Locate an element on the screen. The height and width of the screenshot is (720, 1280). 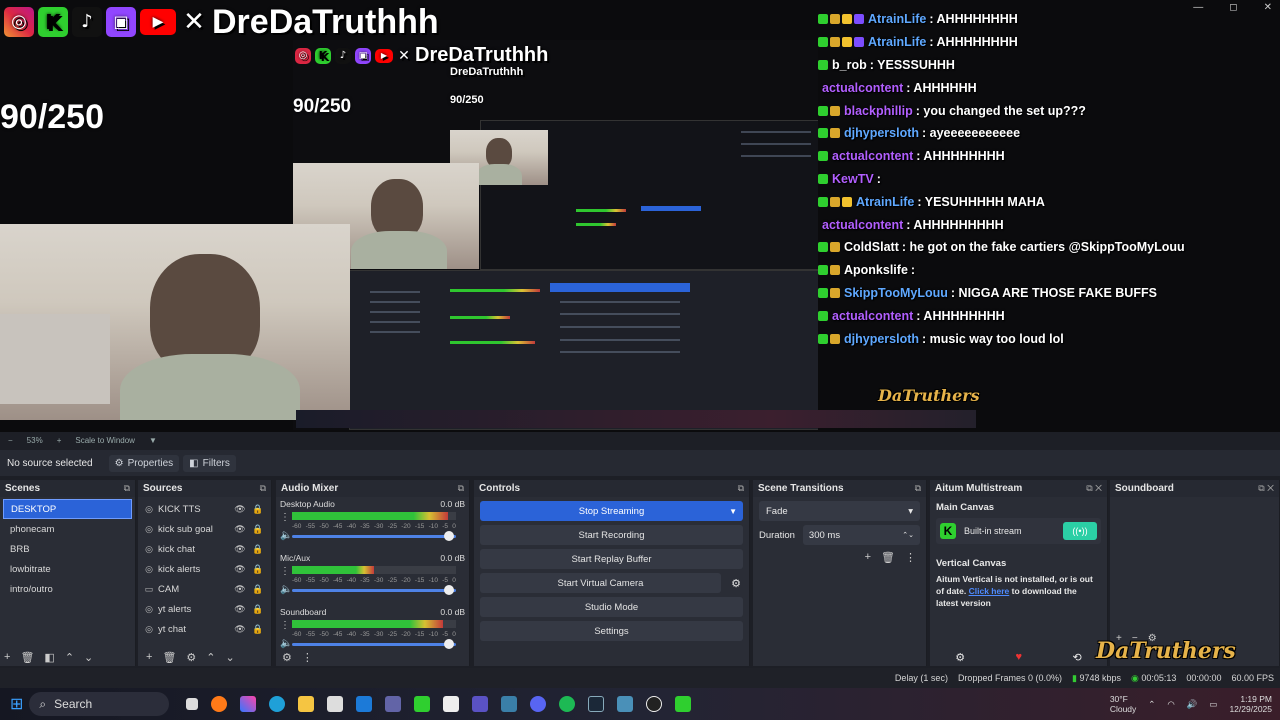
wifi-icon: ◠ is located at coordinates (1170, 704).